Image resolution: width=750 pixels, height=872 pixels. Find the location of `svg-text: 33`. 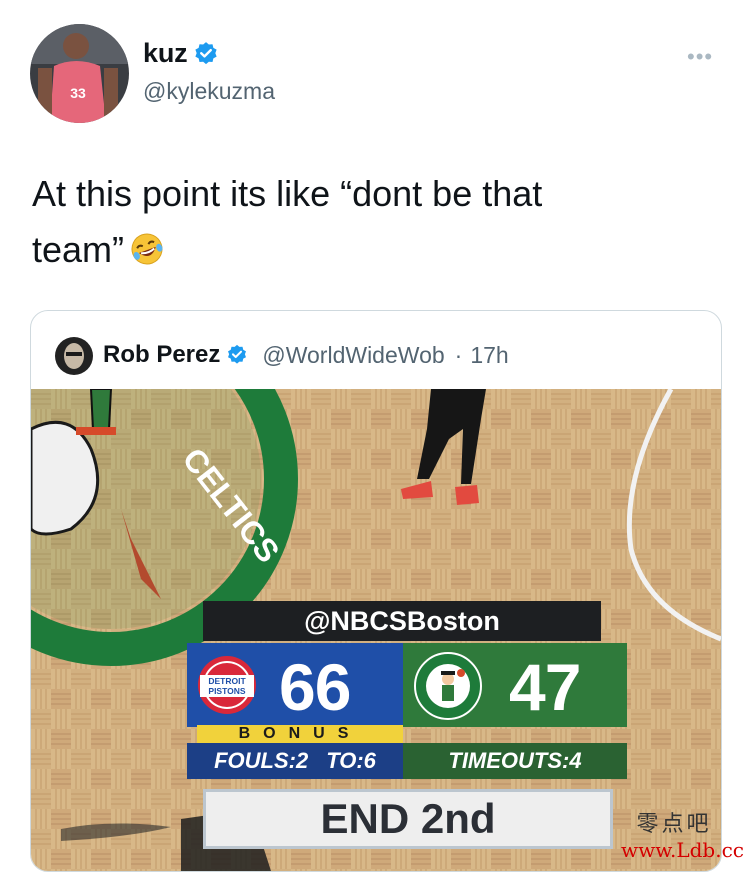

svg-text: 33 is located at coordinates (78, 93).